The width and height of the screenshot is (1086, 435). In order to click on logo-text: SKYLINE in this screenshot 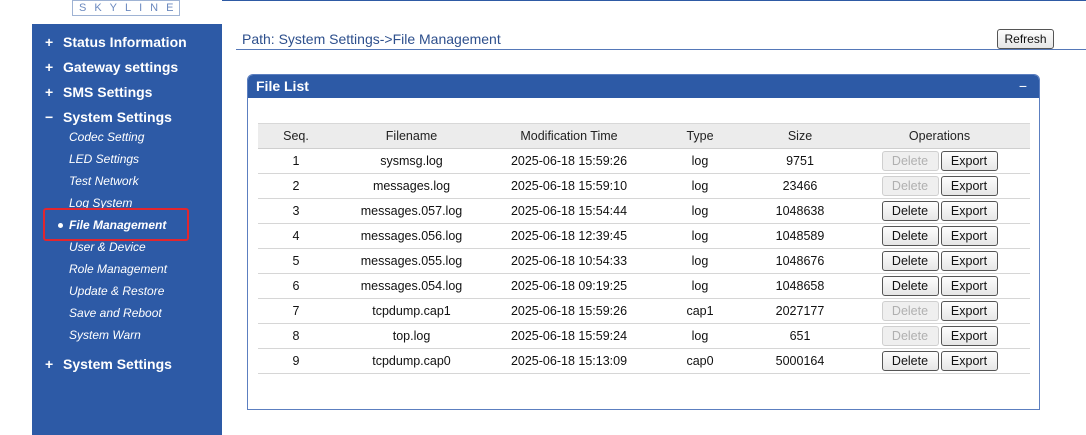, I will do `click(126, 8)`.